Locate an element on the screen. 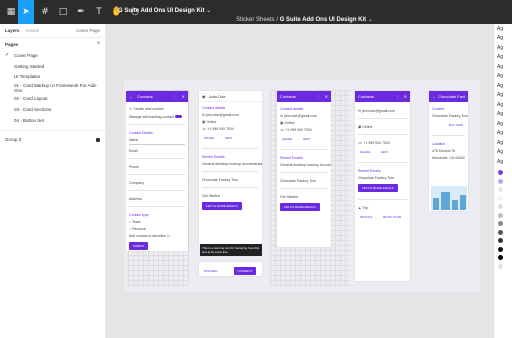 The image size is (512, 338). page-item: 04 - Button Set is located at coordinates (52, 120).